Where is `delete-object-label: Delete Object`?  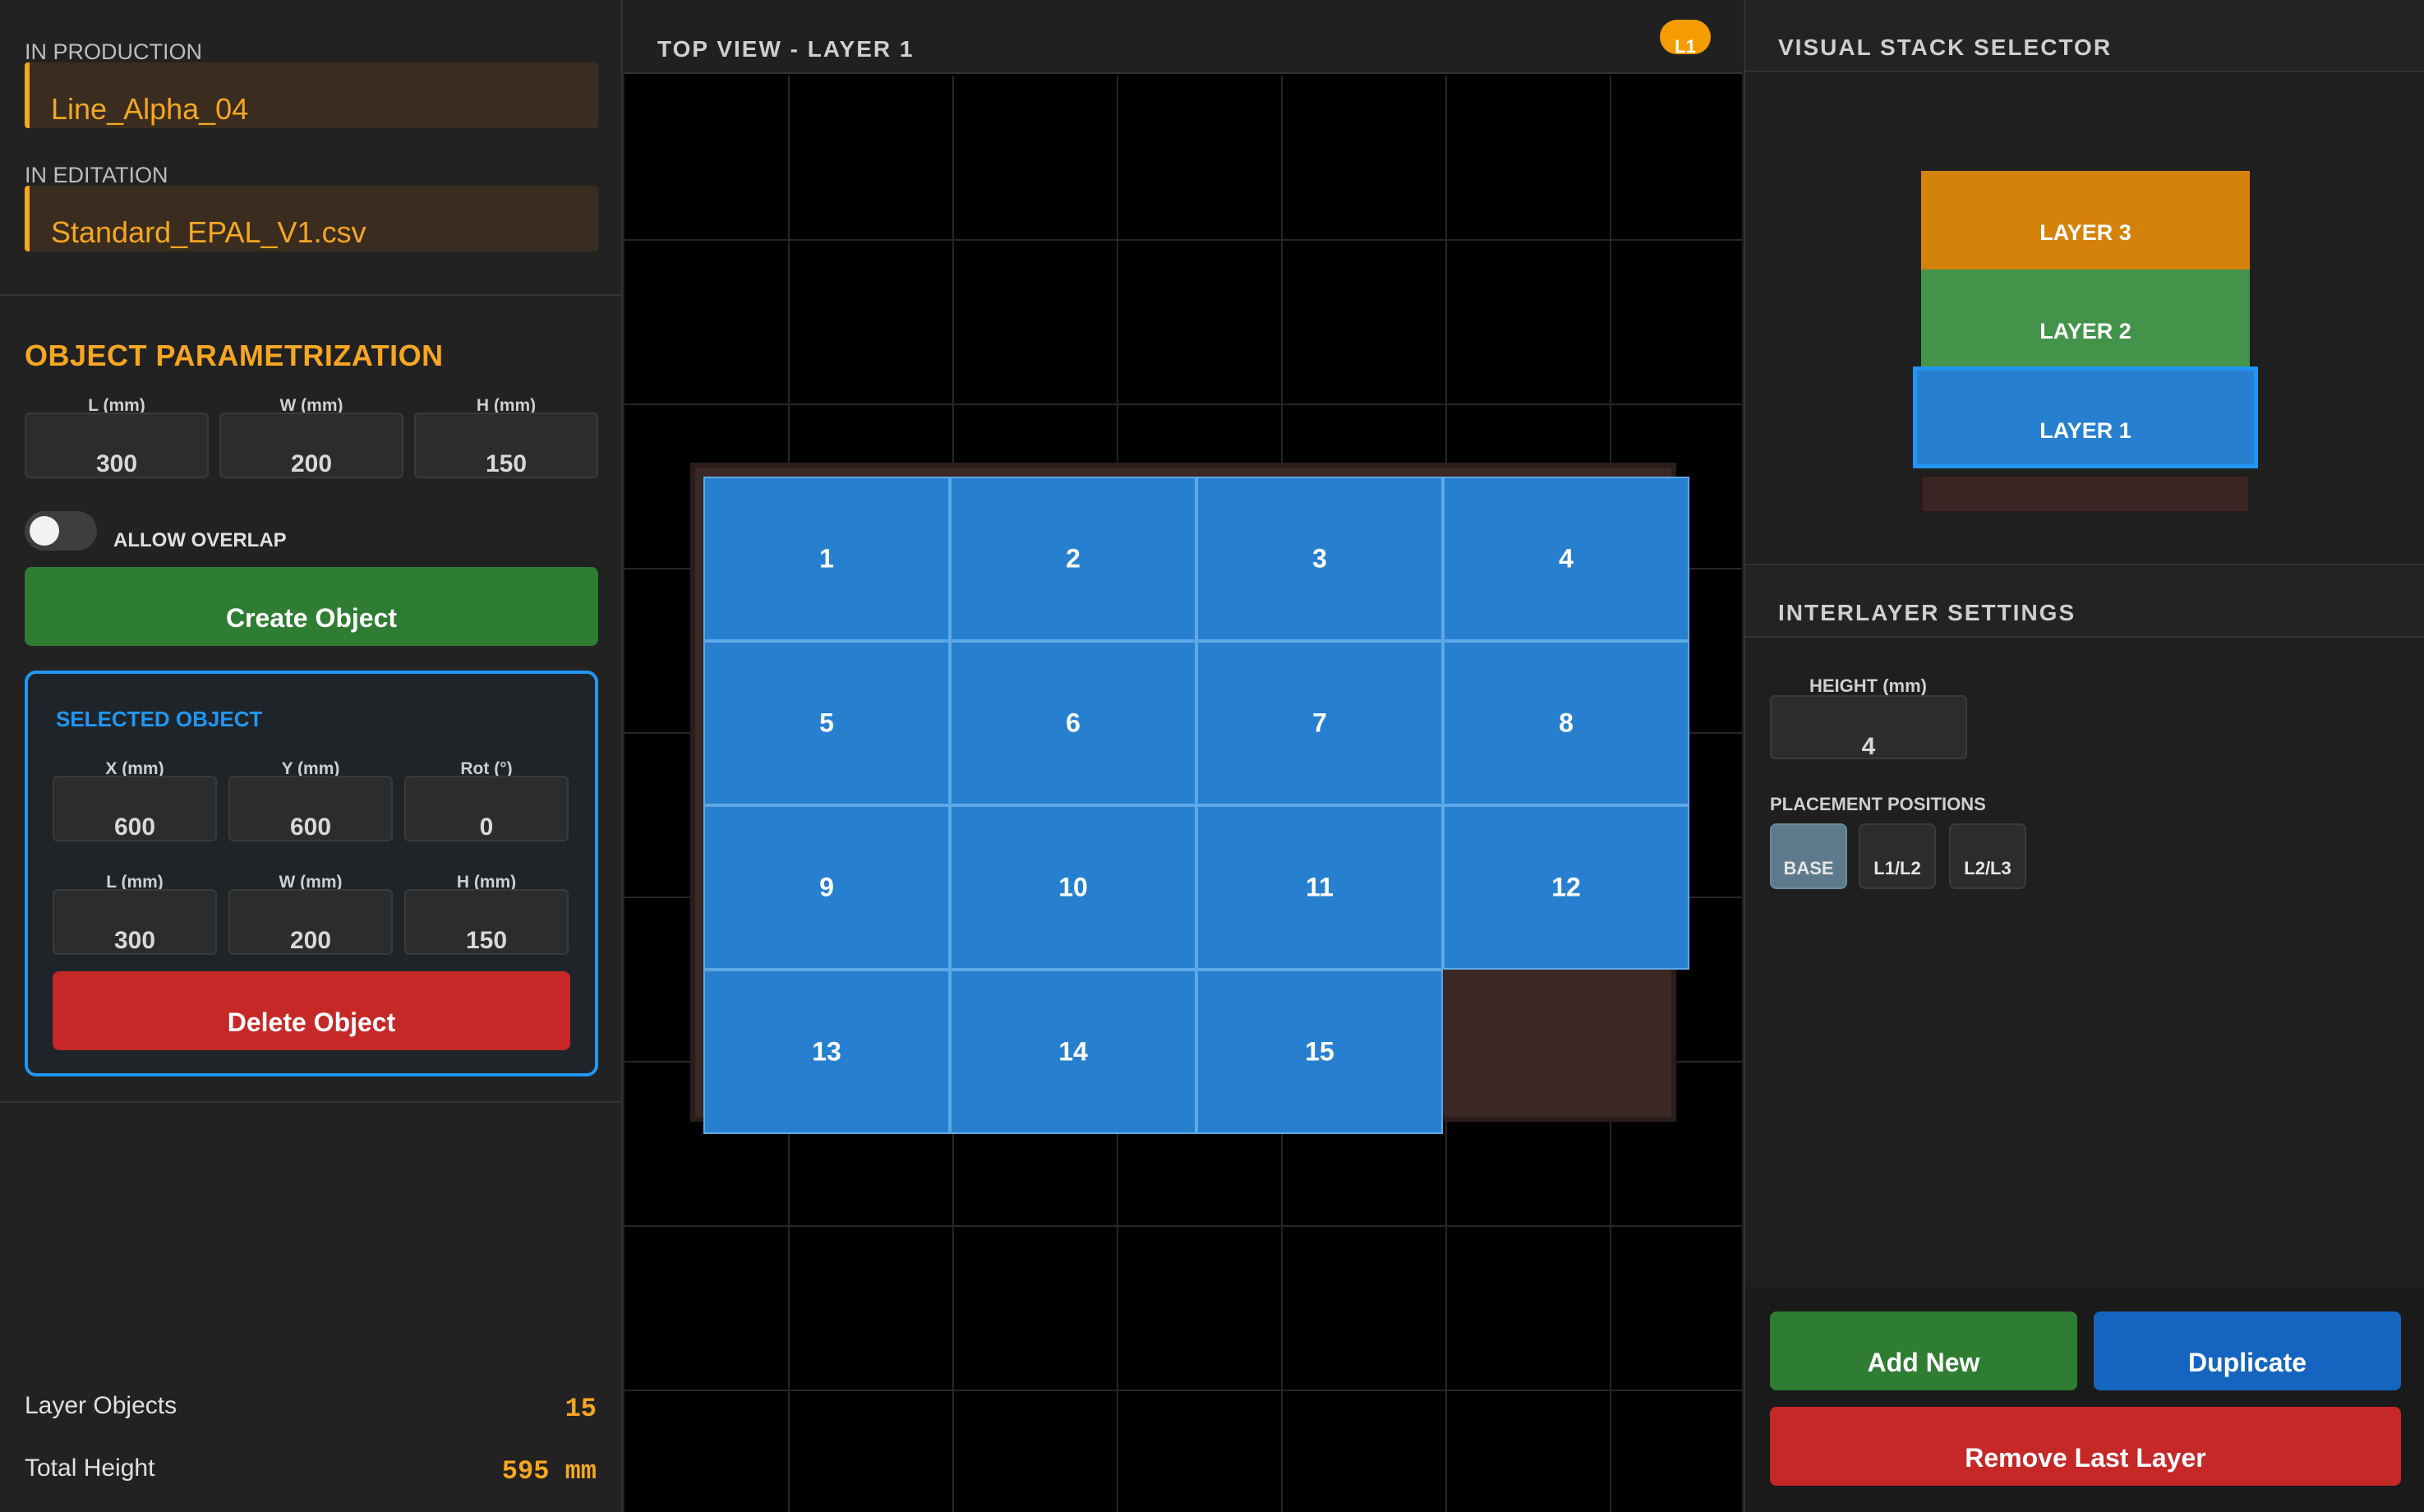
delete-object-label: Delete Object is located at coordinates (311, 1022).